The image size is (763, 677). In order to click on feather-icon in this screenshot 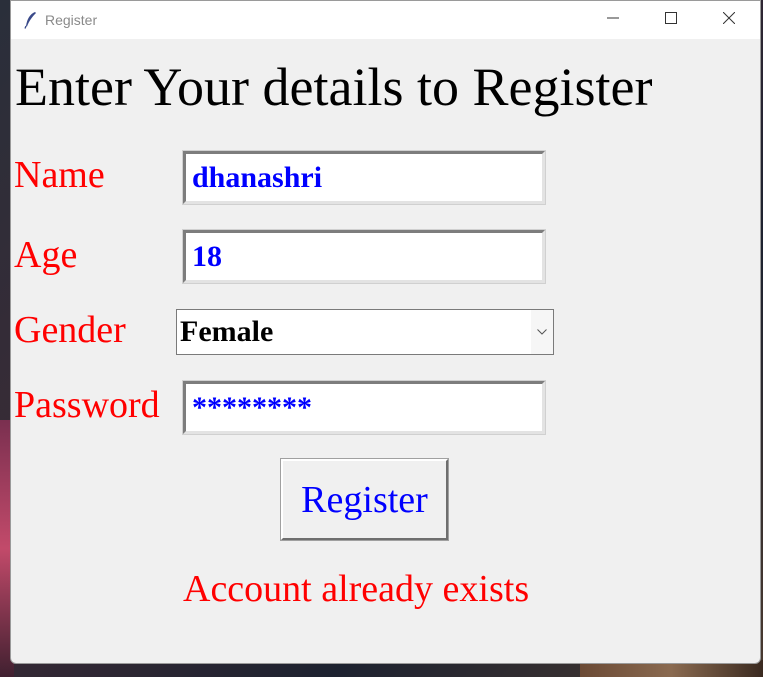, I will do `click(31, 20)`.